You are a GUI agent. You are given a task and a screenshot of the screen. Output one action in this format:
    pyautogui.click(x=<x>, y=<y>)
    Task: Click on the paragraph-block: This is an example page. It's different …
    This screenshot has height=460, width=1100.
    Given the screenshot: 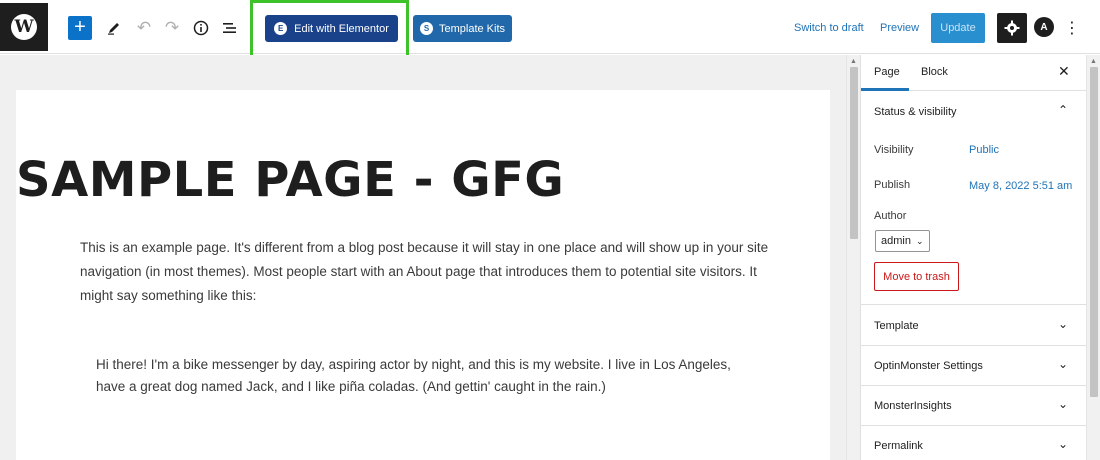 What is the action you would take?
    pyautogui.click(x=425, y=272)
    